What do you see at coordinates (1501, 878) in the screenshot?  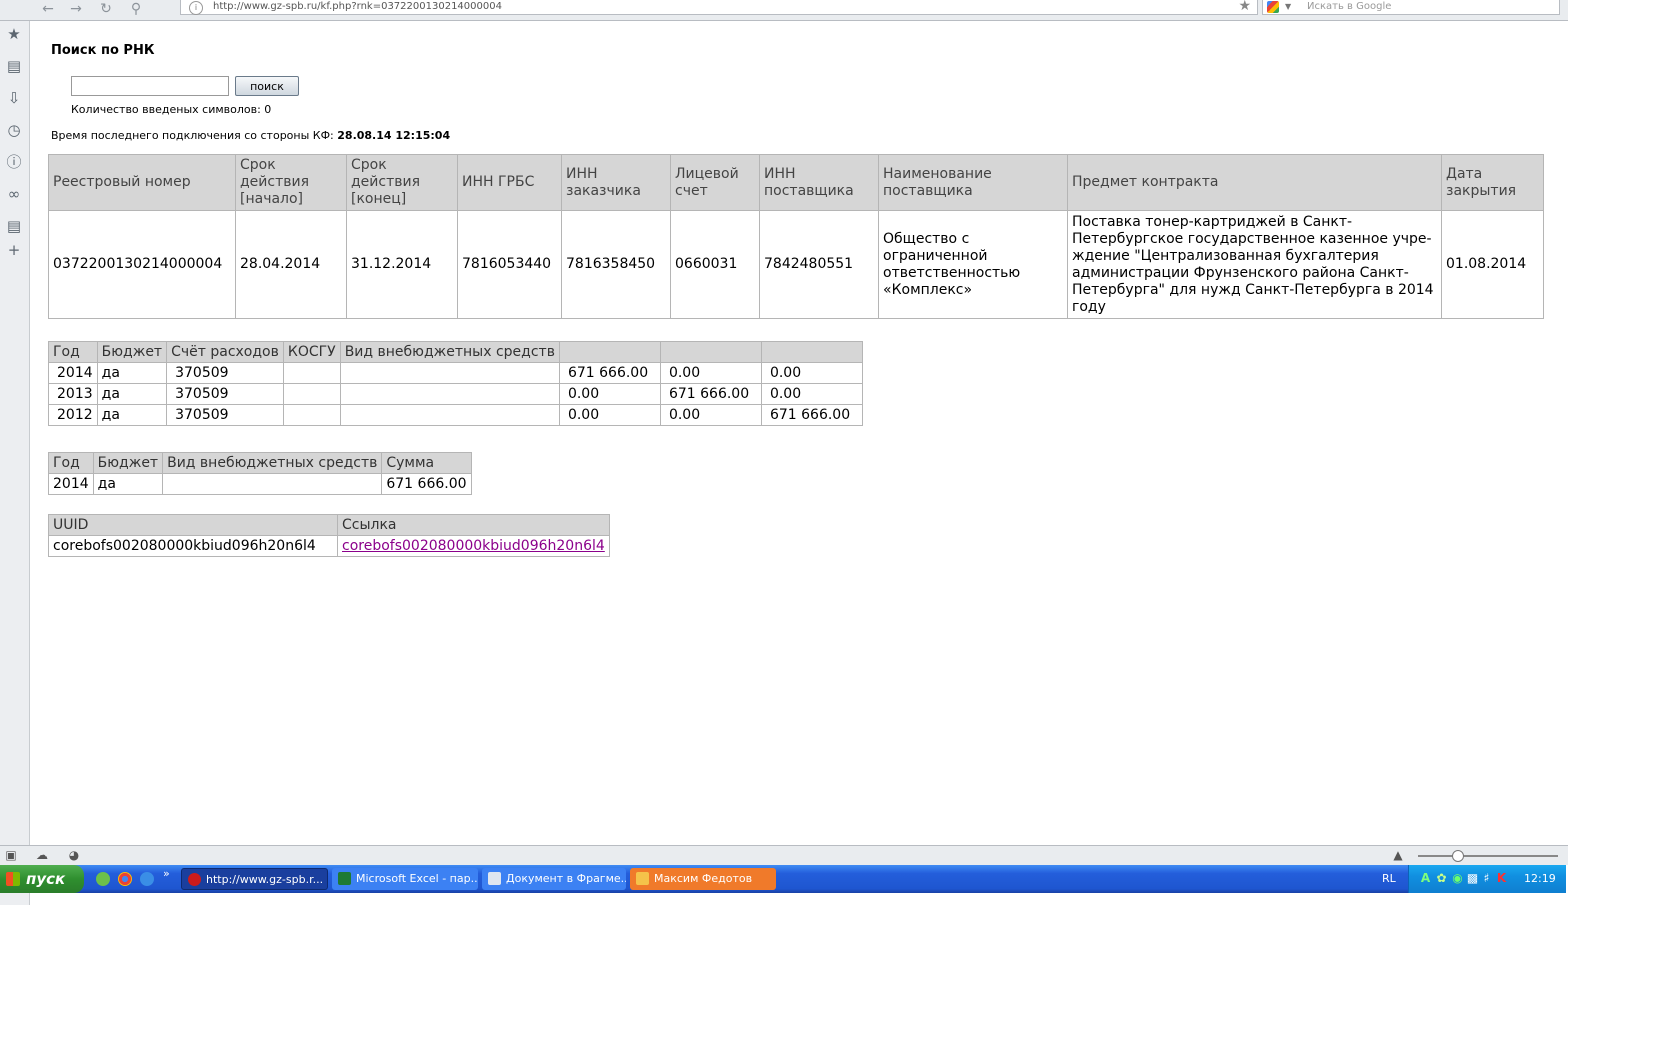 I see `keyboard-switcher-icon: K` at bounding box center [1501, 878].